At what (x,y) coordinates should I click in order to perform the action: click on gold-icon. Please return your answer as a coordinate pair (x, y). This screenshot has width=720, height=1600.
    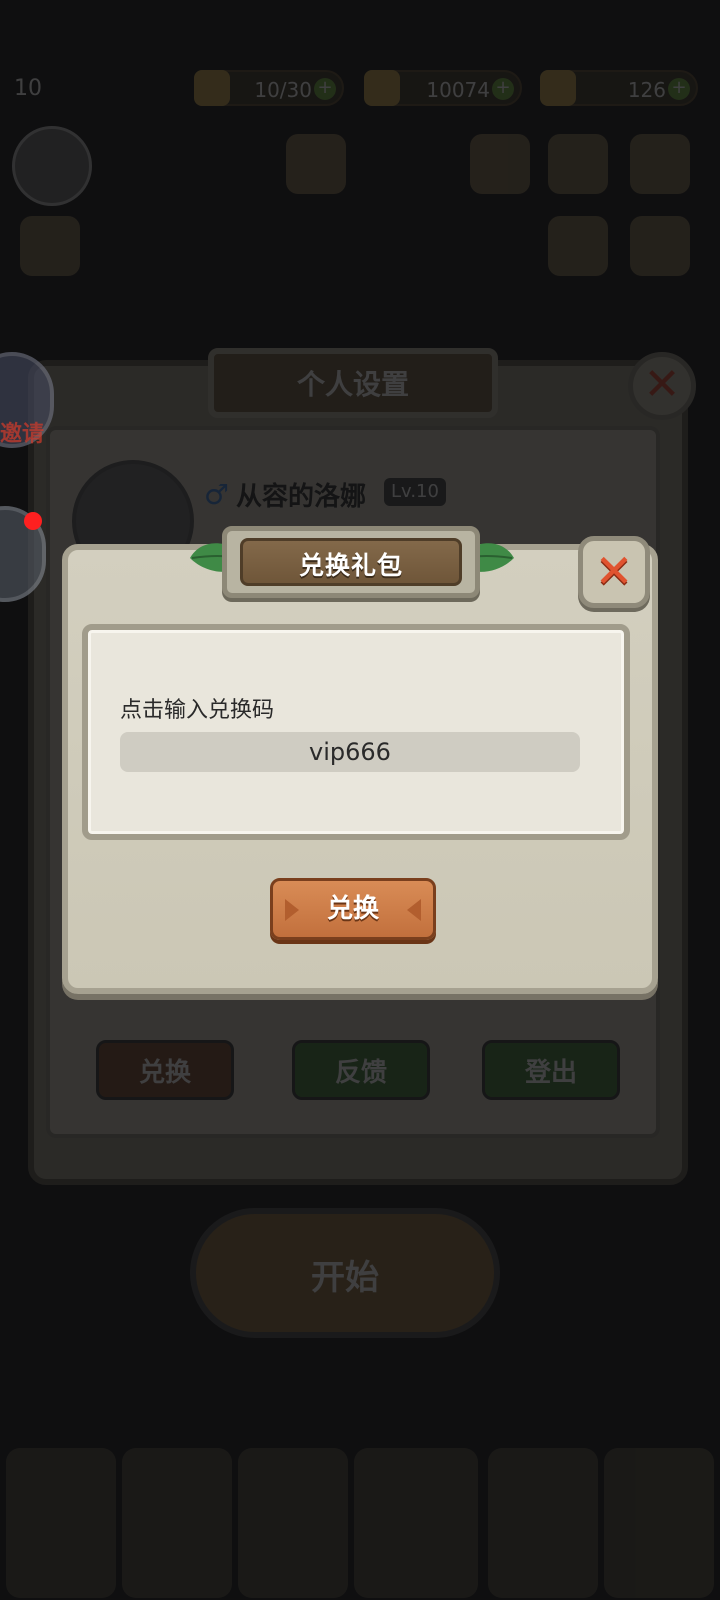
    Looking at the image, I should click on (382, 88).